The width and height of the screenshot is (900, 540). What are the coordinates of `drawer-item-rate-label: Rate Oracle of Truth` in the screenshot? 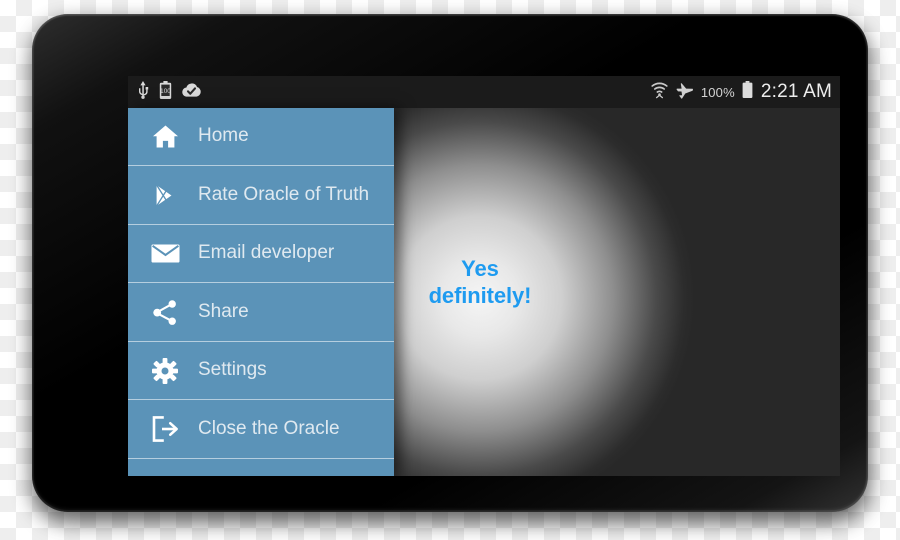 It's located at (284, 194).